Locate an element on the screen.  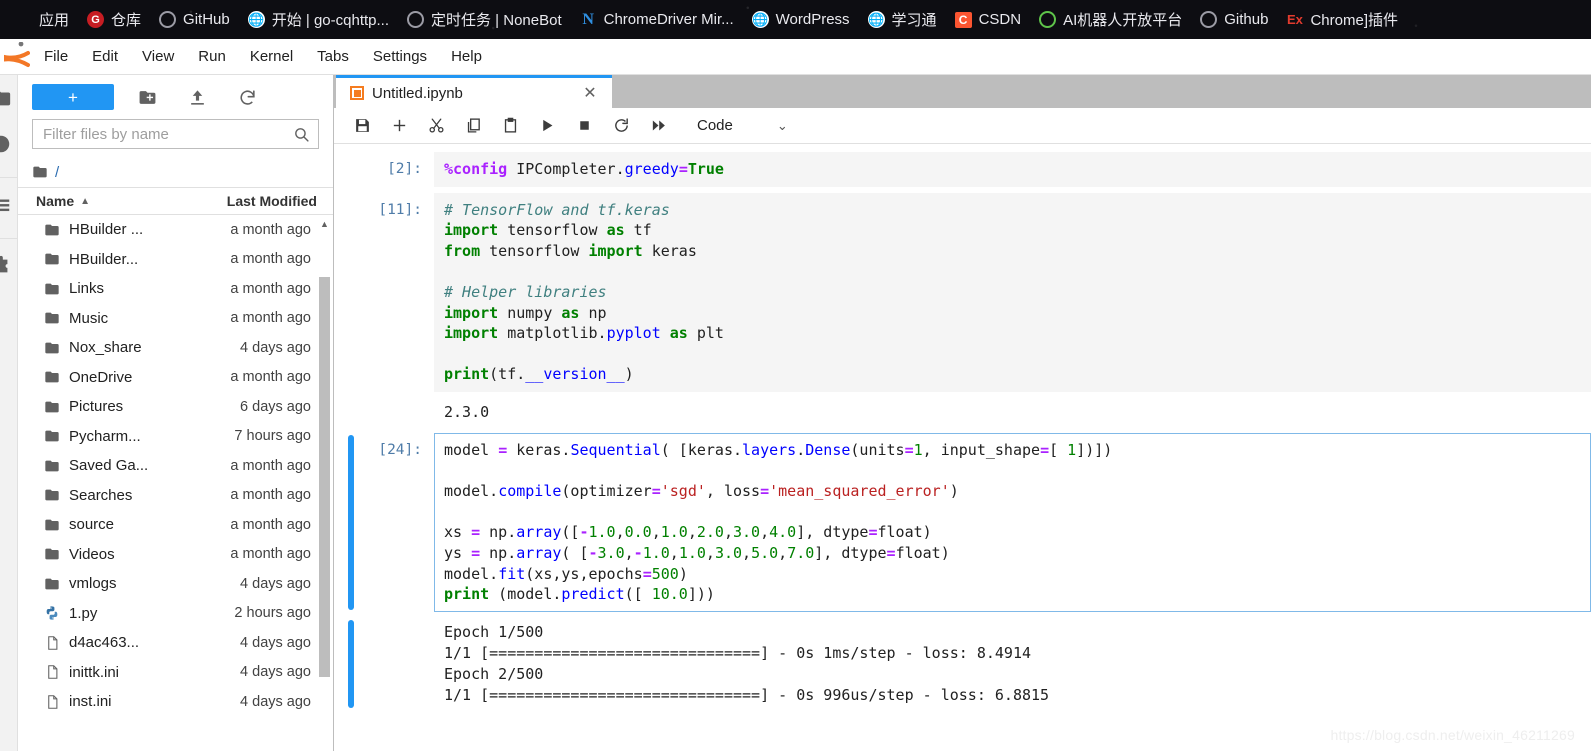
file-item-label: Videos is located at coordinates (92, 554).